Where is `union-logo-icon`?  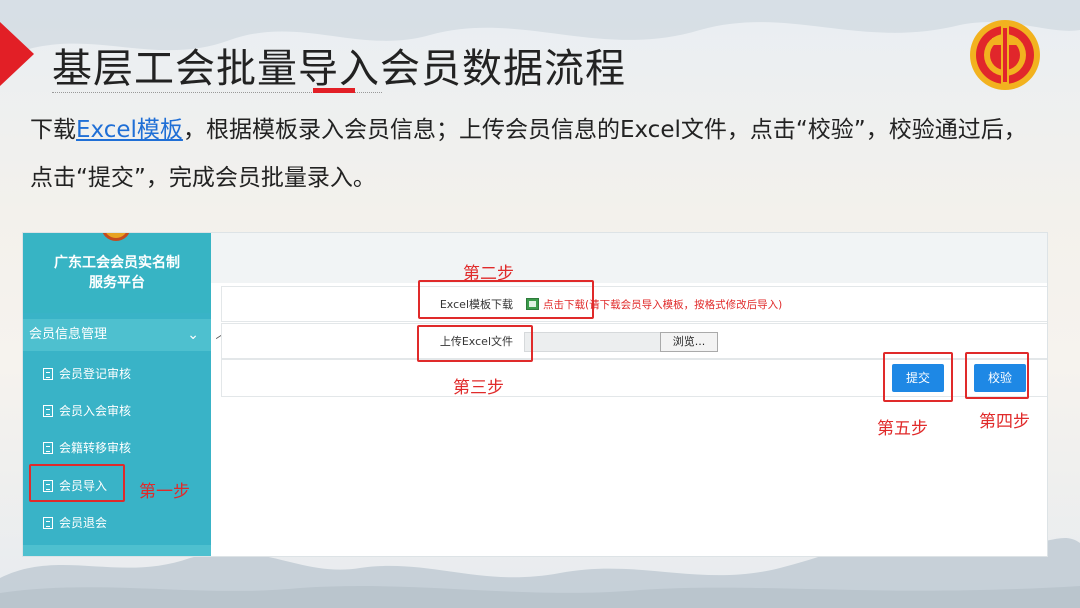
union-logo-icon is located at coordinates (1005, 55).